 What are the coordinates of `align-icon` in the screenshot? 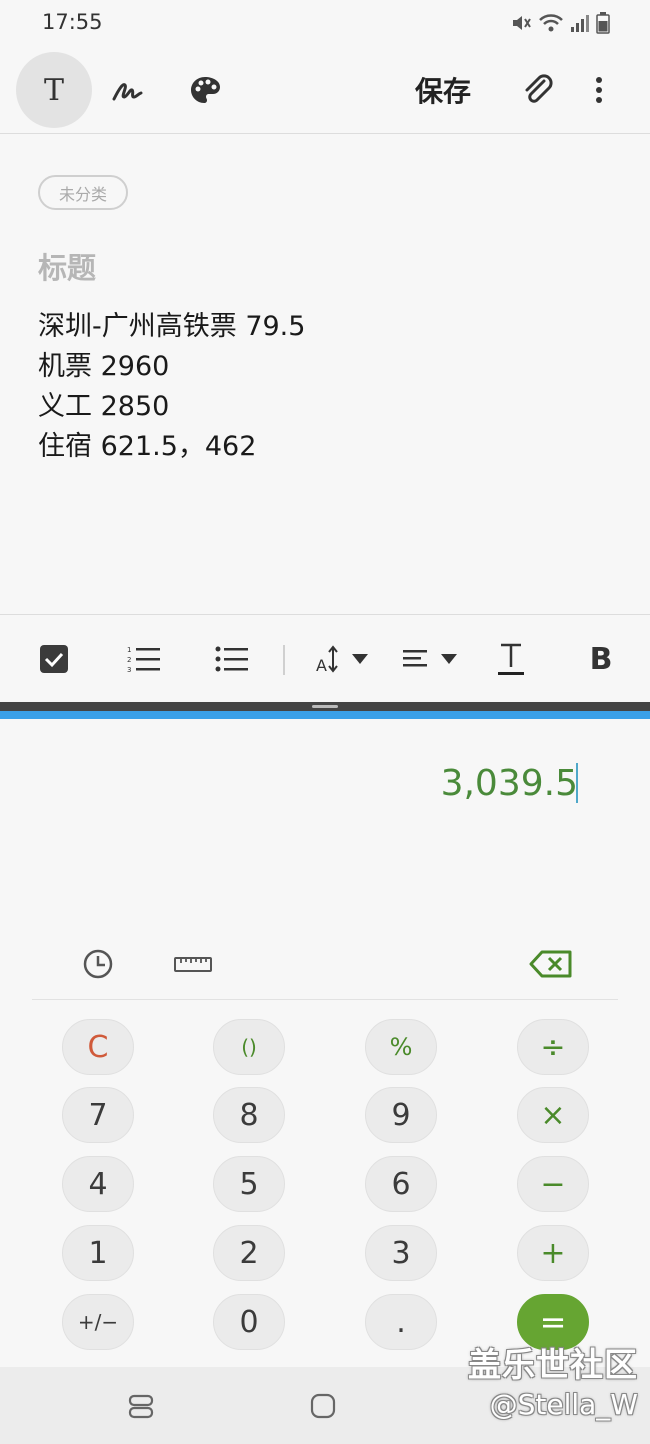 It's located at (430, 659).